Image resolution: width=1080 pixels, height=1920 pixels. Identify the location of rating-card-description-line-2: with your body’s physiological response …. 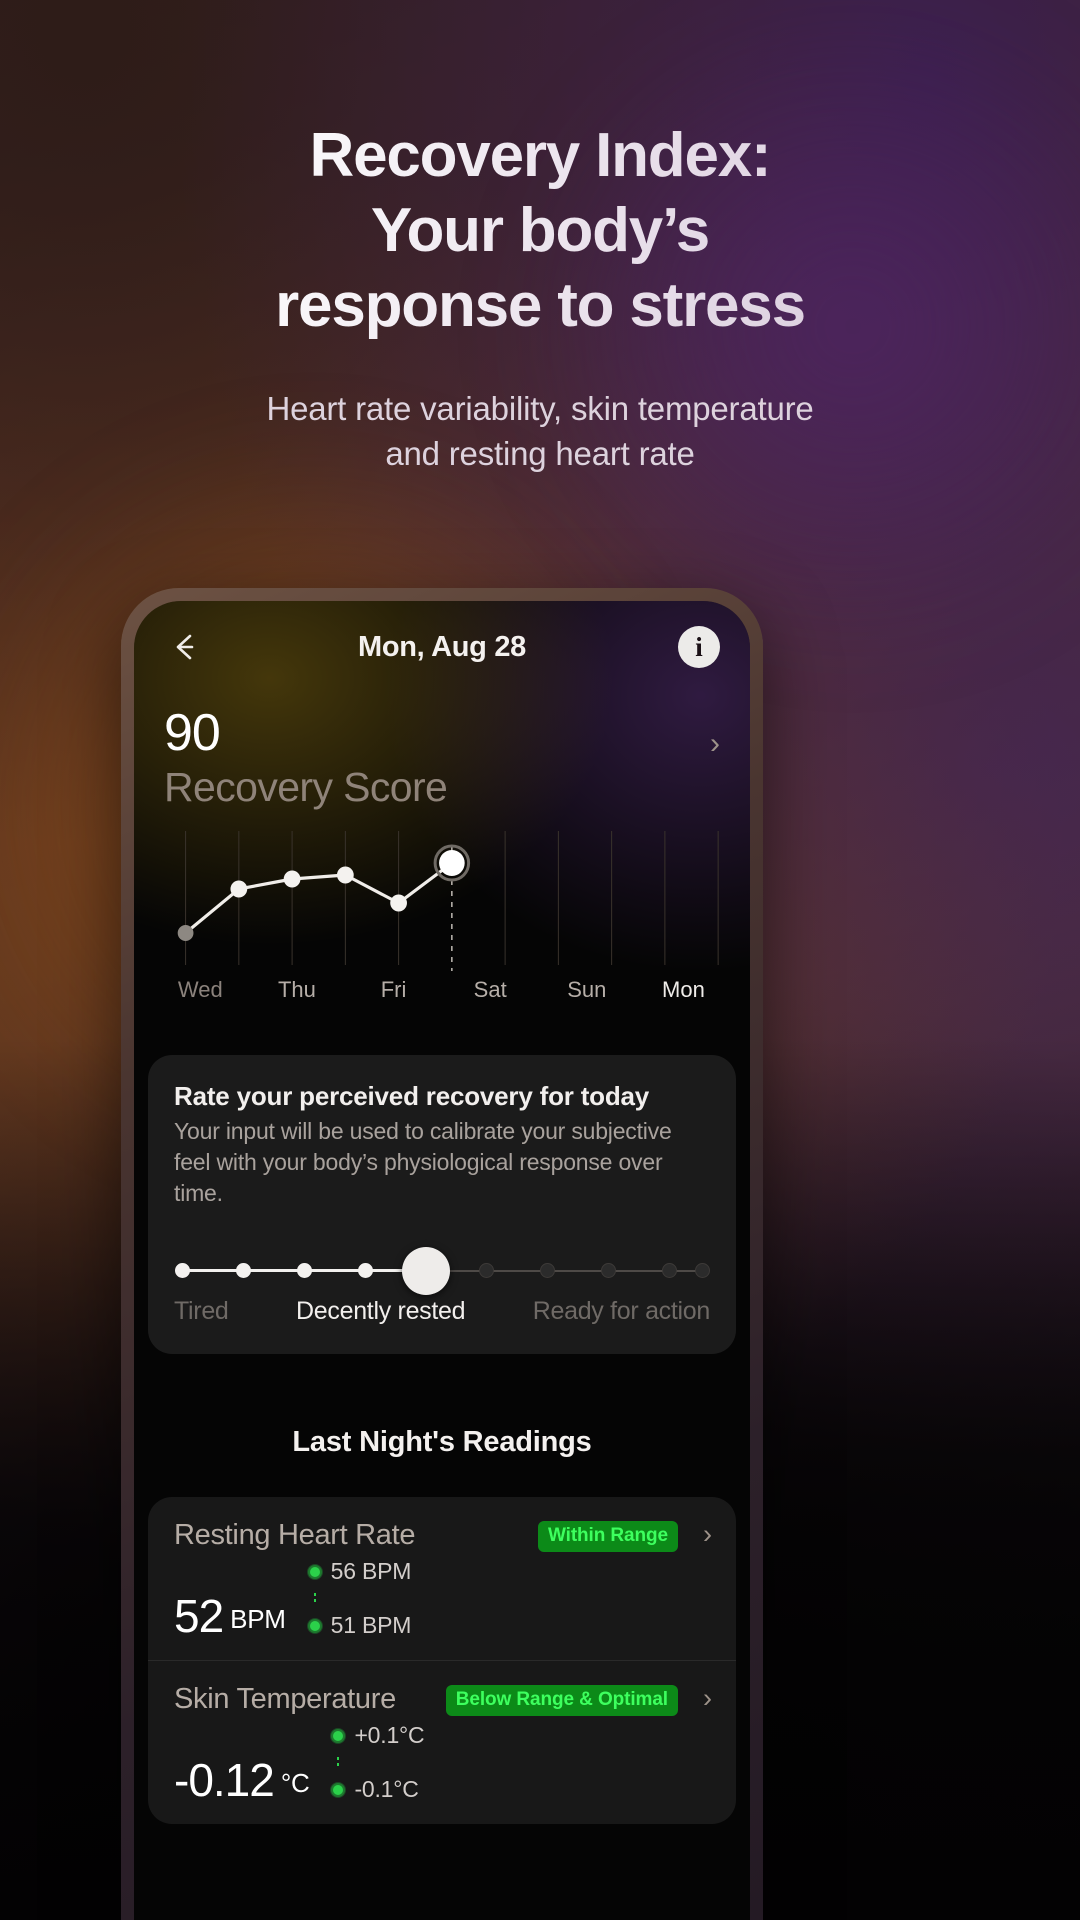
(418, 1177).